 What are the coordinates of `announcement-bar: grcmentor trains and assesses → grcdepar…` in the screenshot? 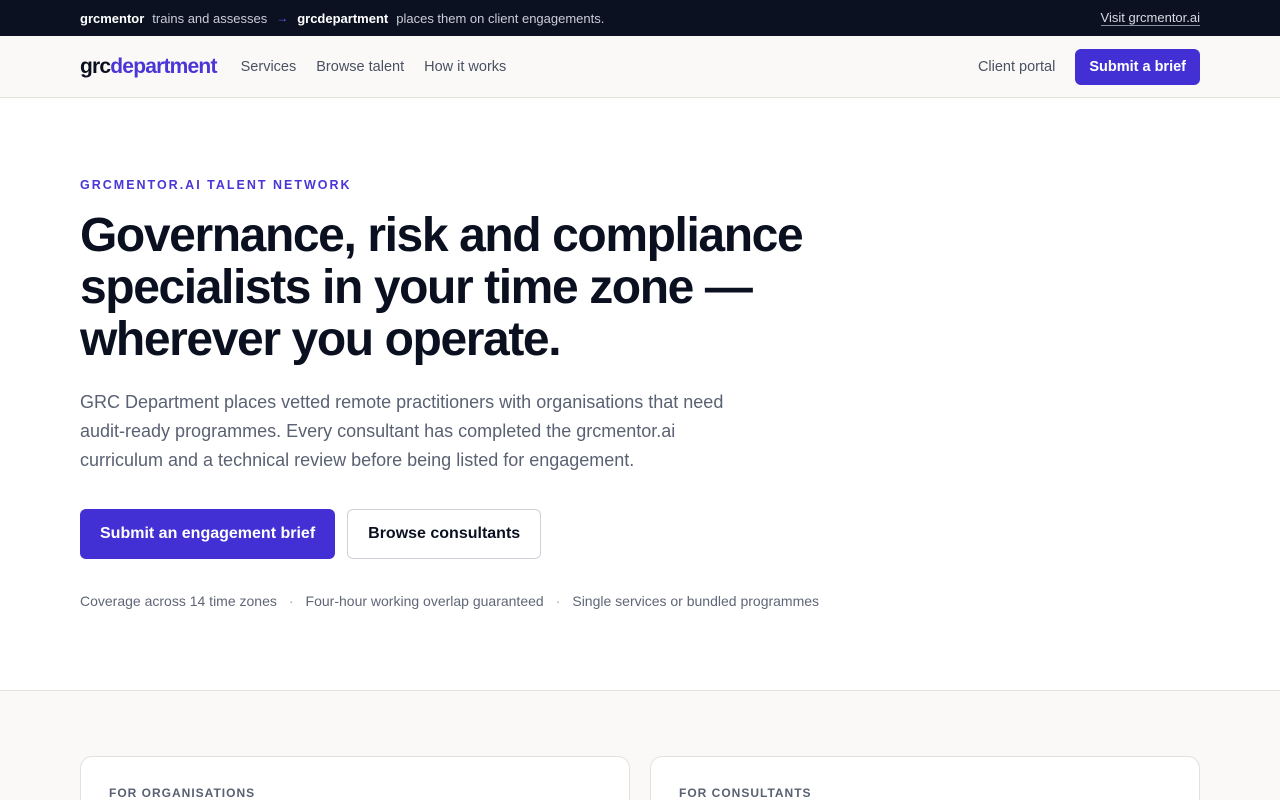 It's located at (640, 18).